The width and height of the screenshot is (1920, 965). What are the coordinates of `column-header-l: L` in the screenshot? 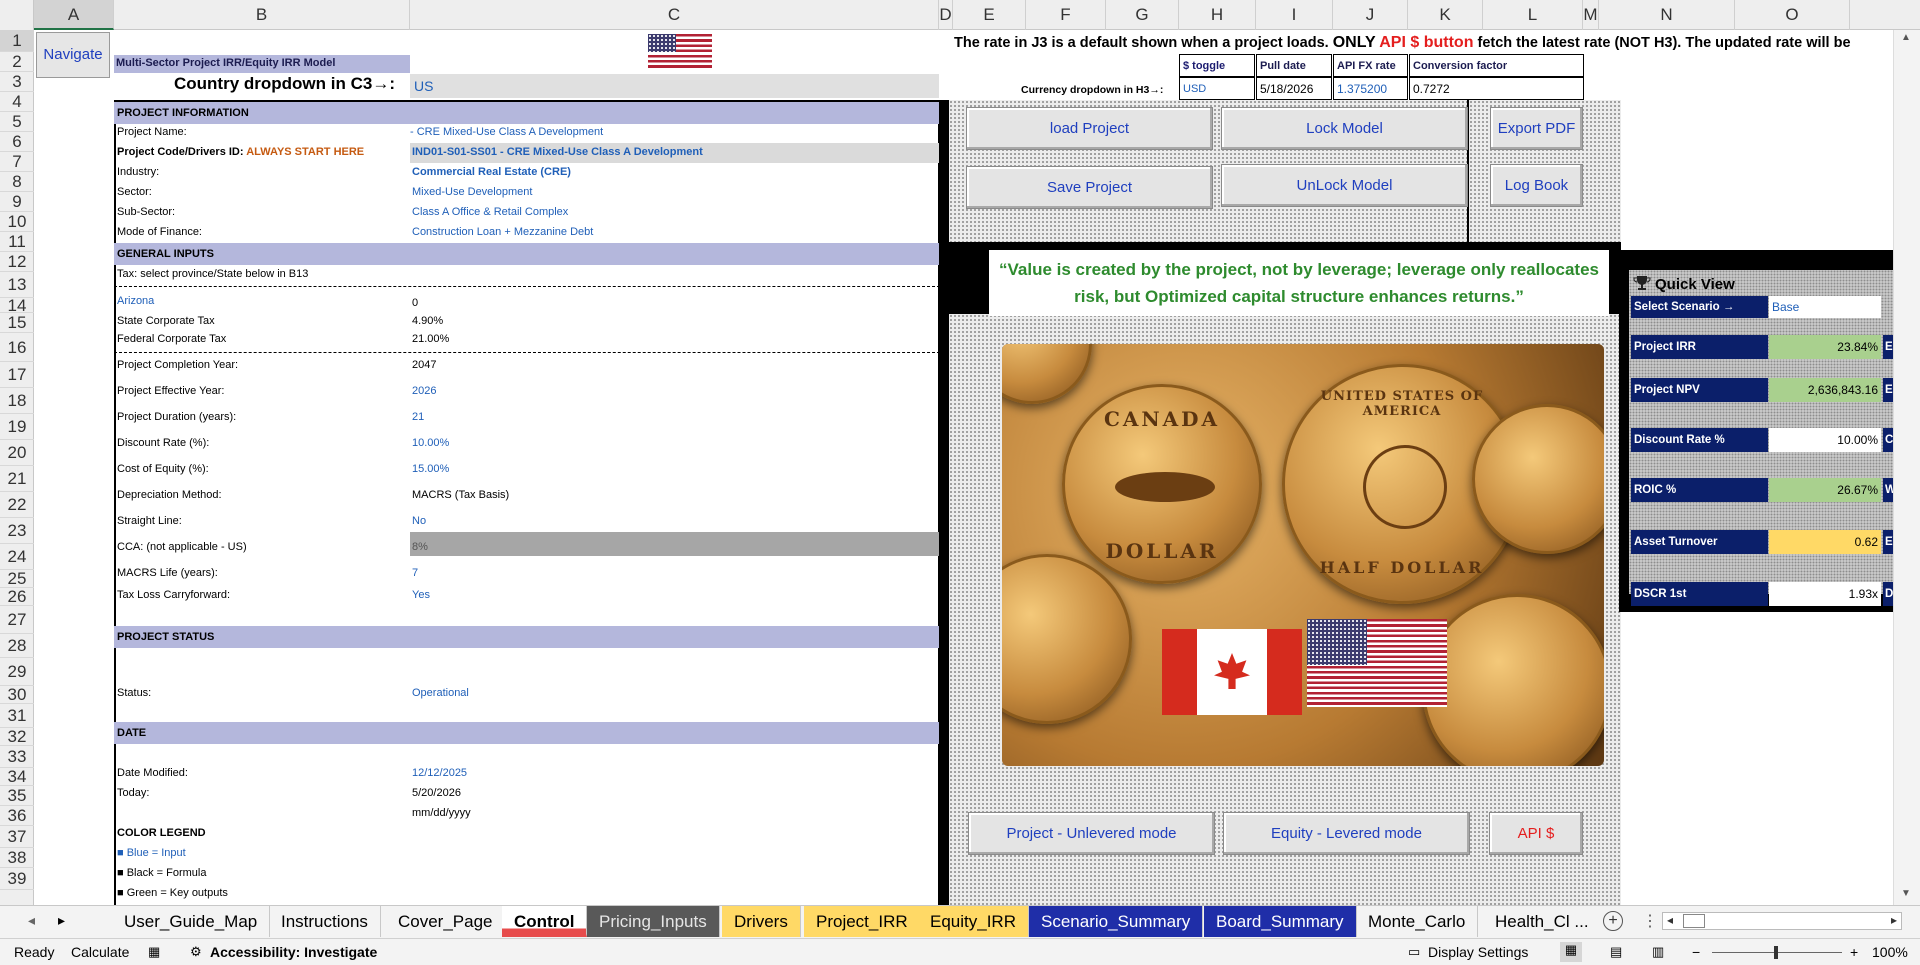 It's located at (1533, 15).